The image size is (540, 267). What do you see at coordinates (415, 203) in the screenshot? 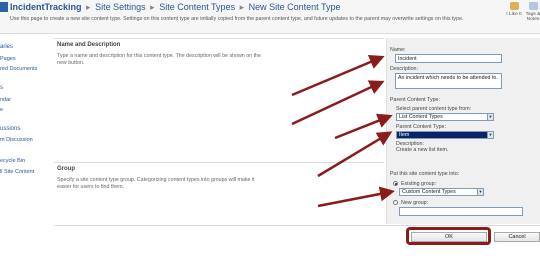
I see `new-group-label: New group:` at bounding box center [415, 203].